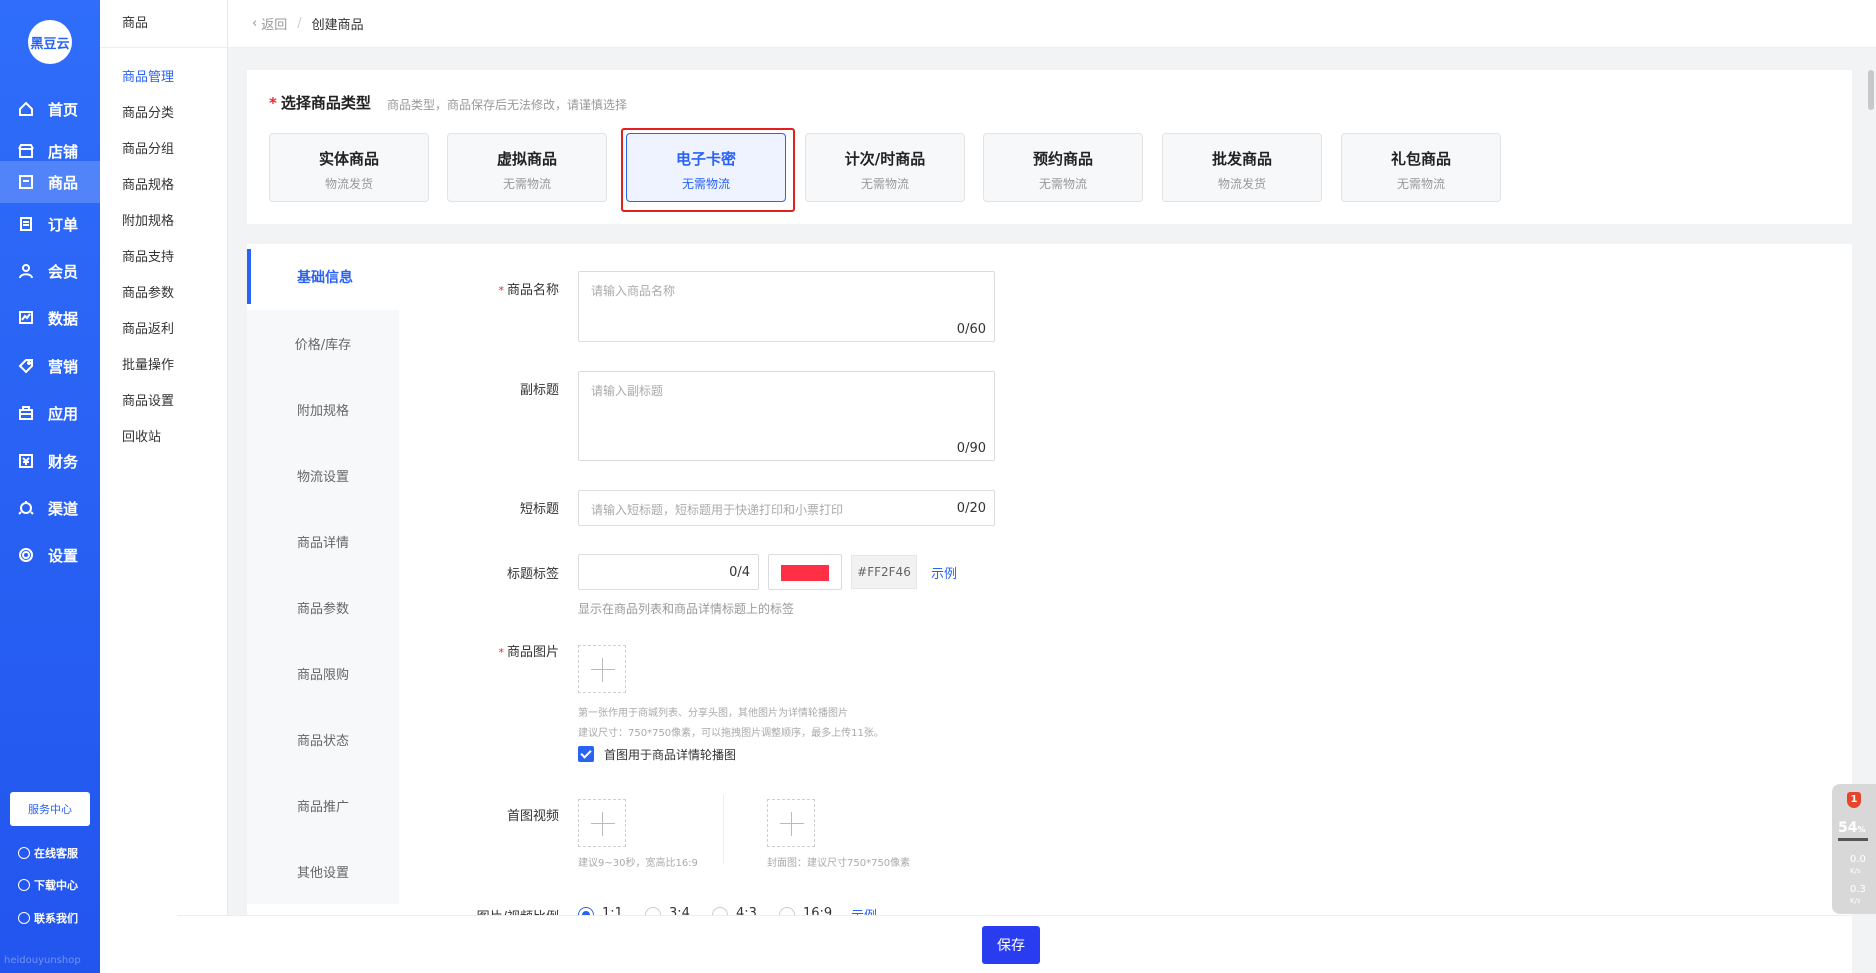 The height and width of the screenshot is (973, 1876). I want to click on store-icon, so click(26, 151).